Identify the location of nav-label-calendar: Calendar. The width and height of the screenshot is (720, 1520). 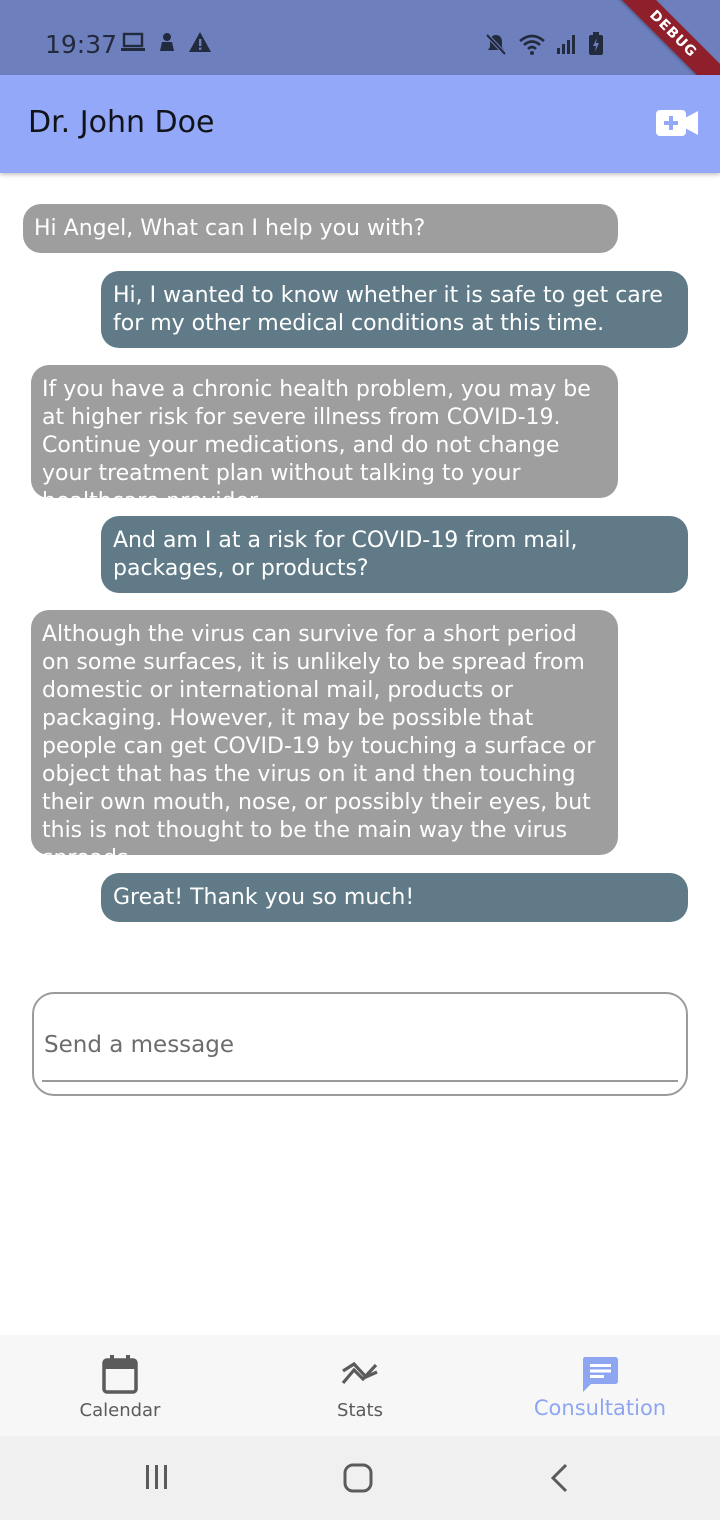
(120, 1410).